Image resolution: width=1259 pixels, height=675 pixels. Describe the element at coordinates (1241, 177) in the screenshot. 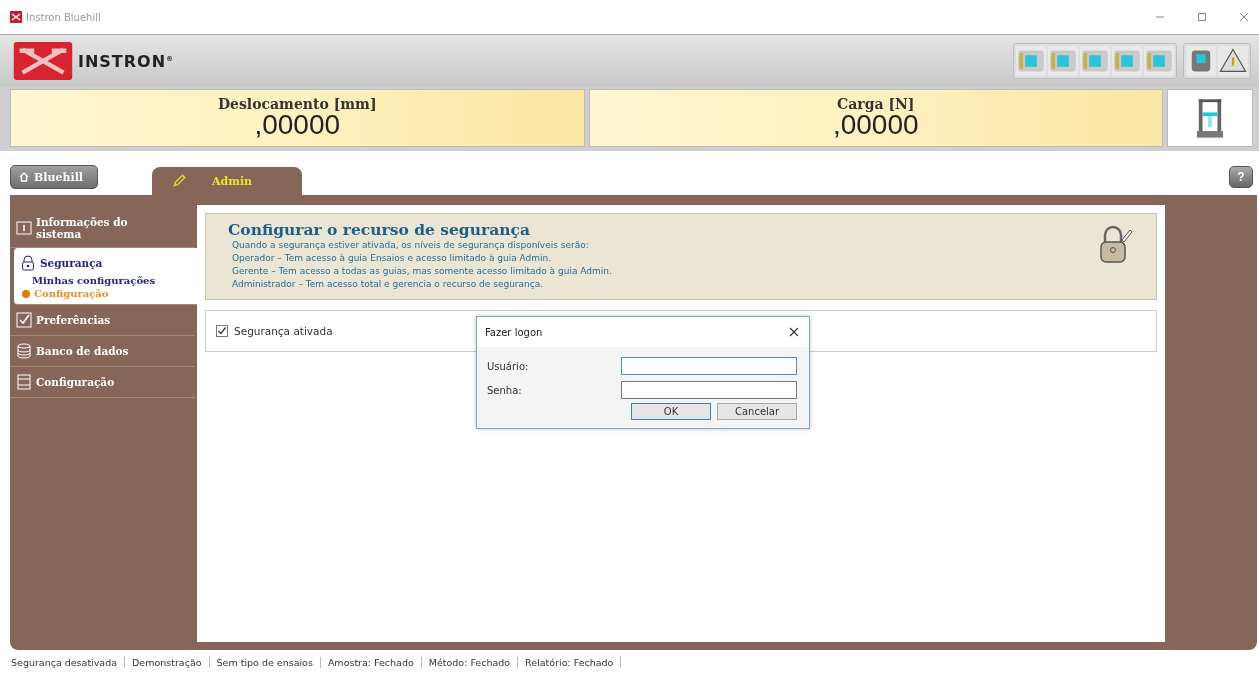

I see `help-button: ?` at that location.